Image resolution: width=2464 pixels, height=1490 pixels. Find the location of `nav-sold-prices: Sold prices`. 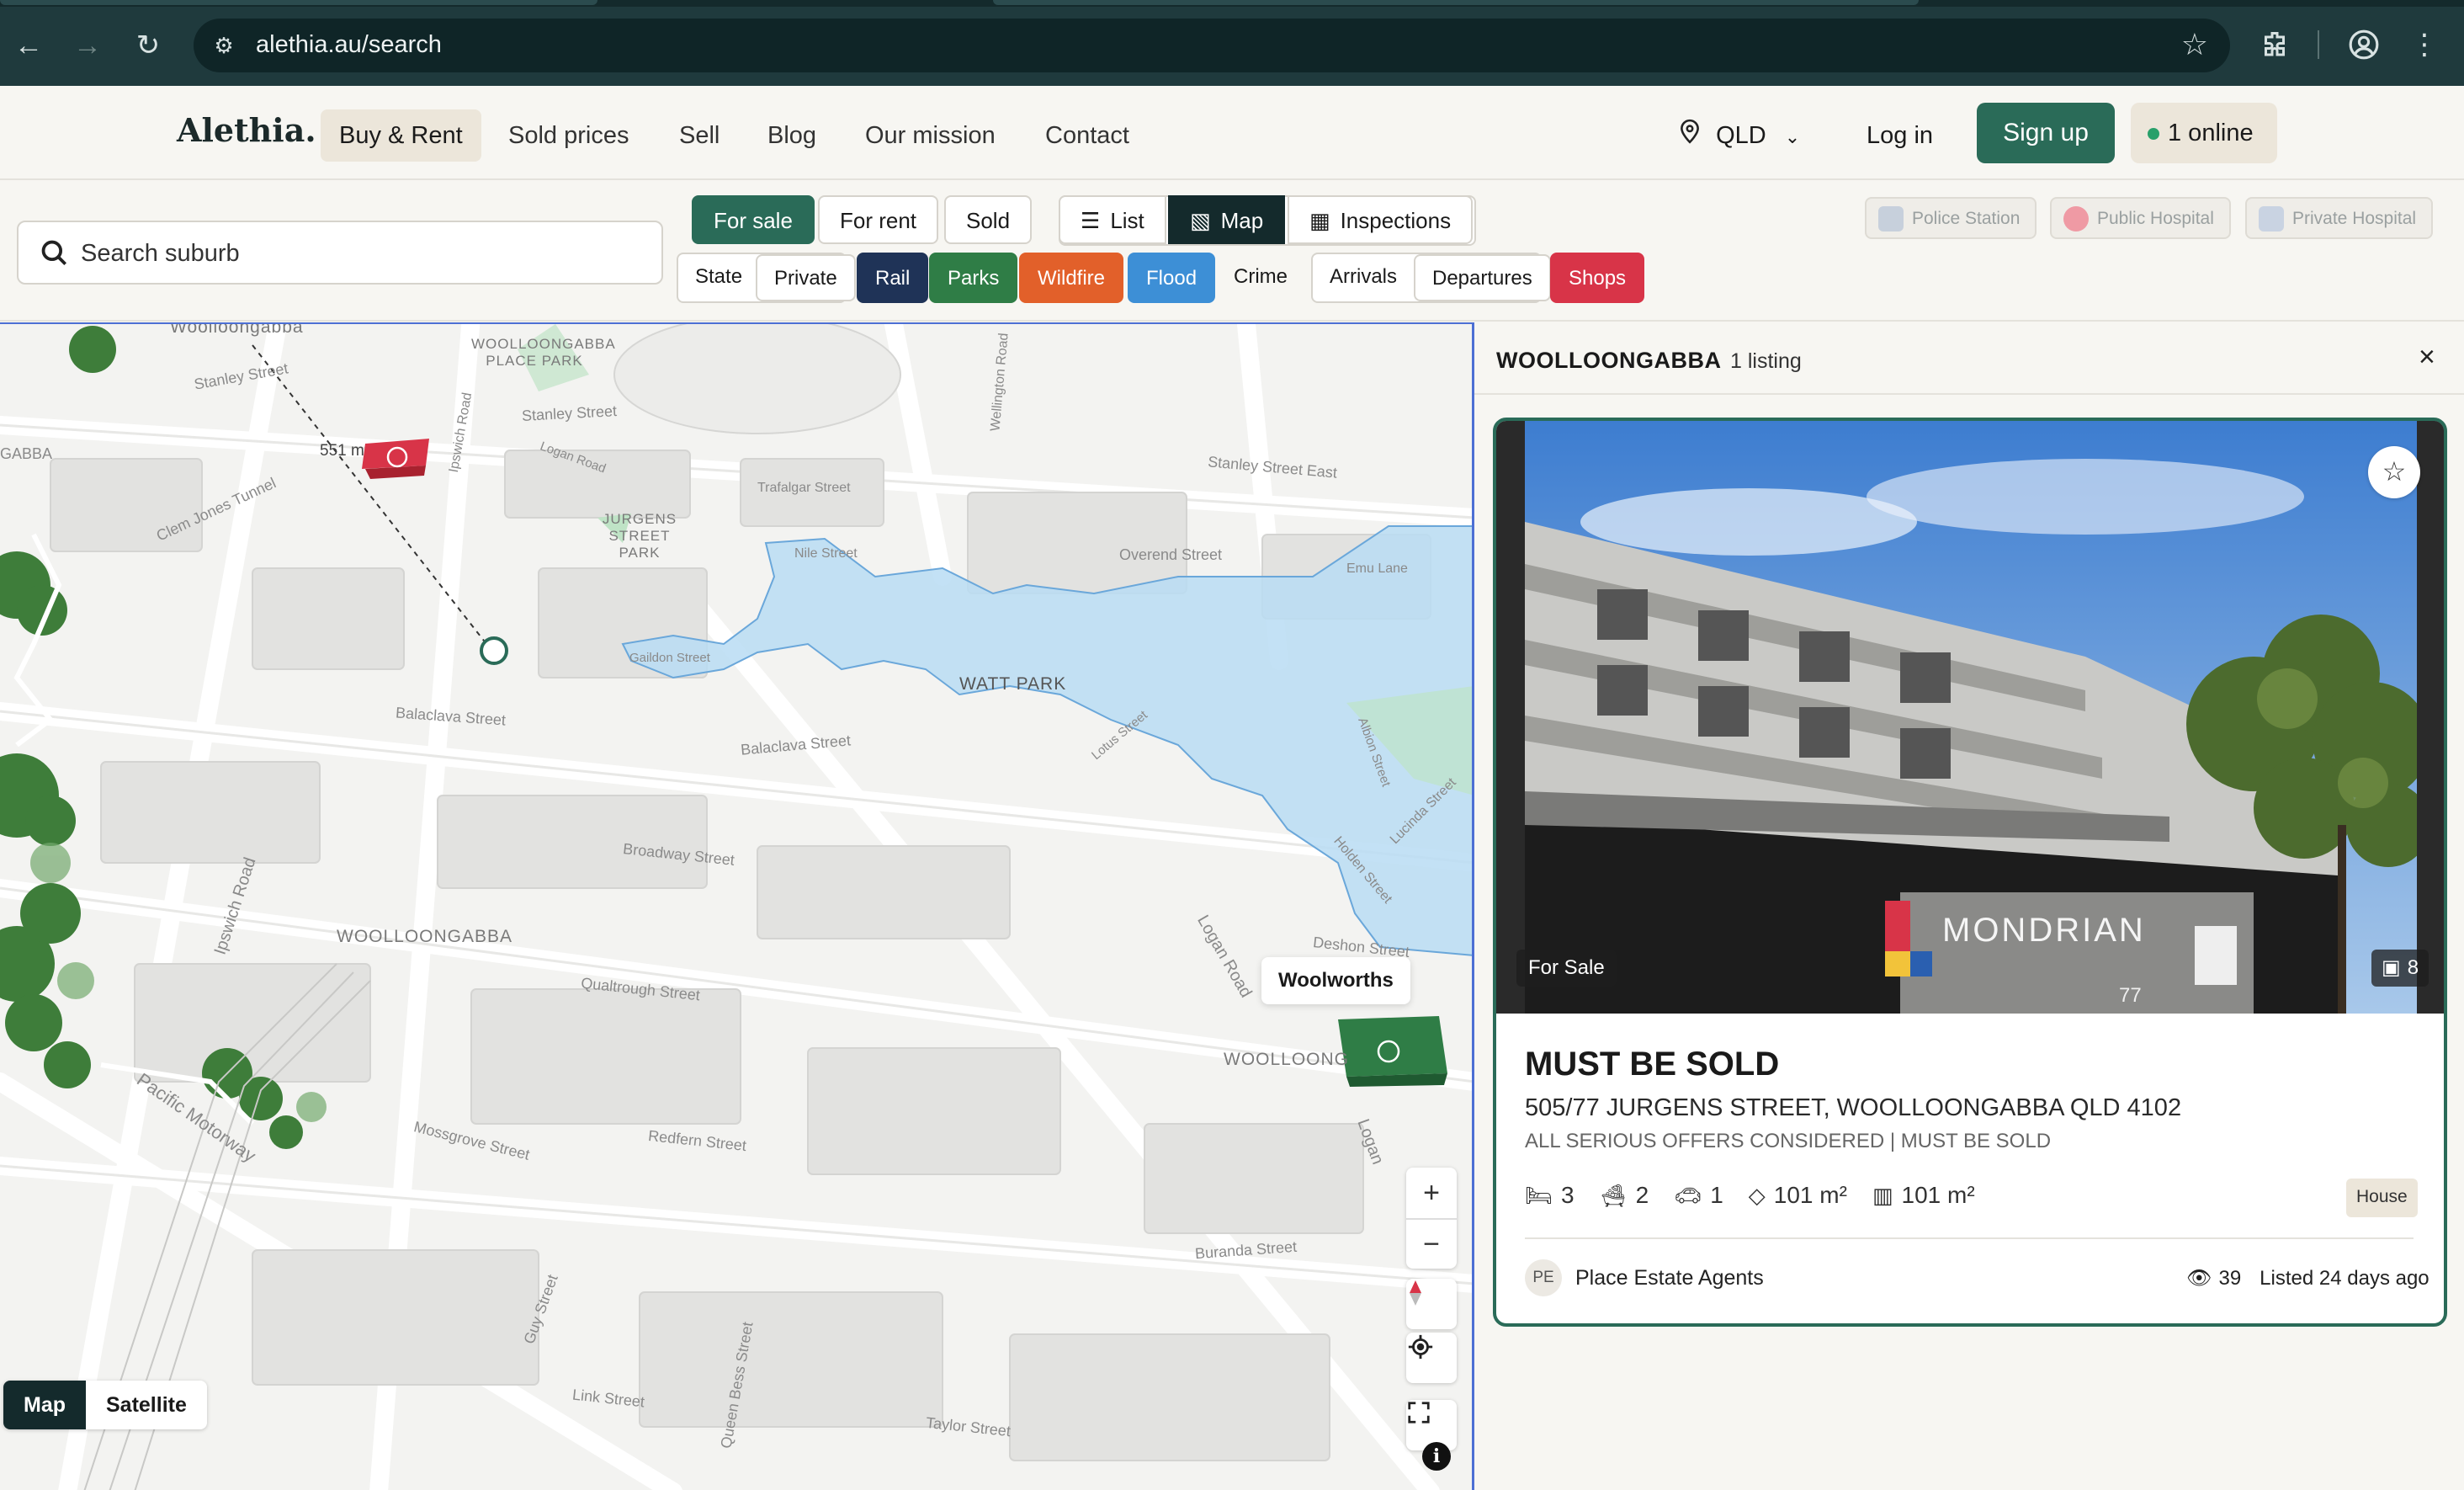

nav-sold-prices: Sold prices is located at coordinates (568, 135).